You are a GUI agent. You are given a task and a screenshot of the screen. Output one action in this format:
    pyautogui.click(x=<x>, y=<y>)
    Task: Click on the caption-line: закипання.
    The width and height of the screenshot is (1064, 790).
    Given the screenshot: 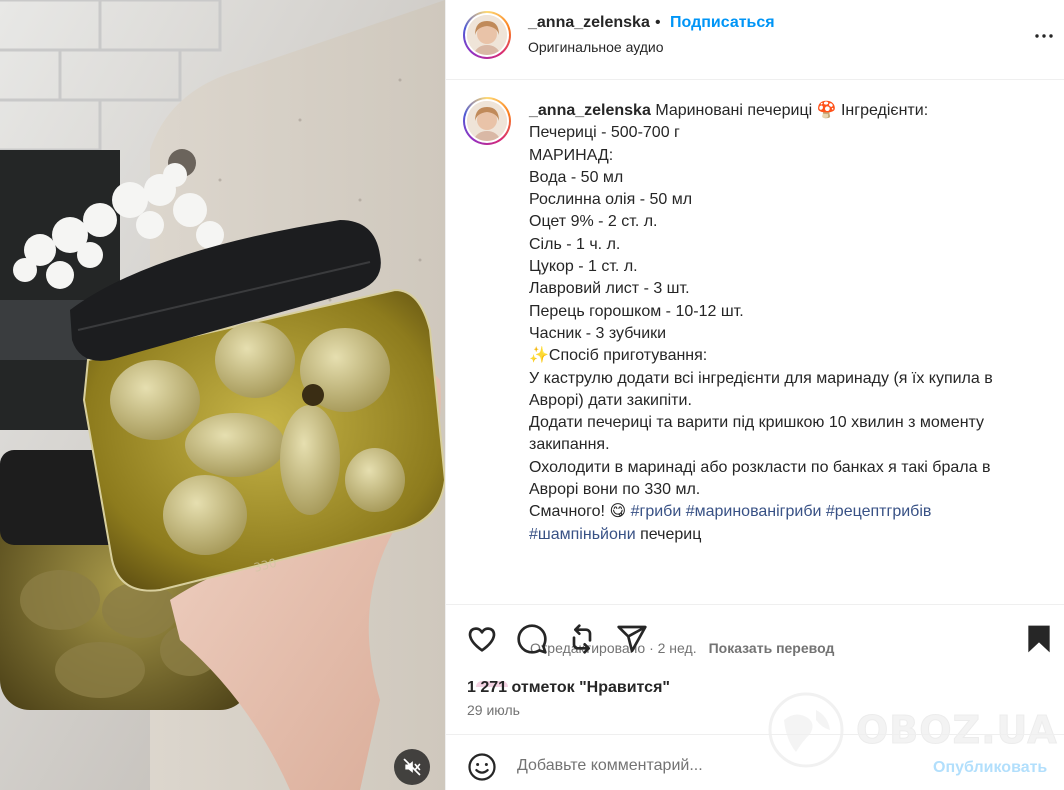 What is the action you would take?
    pyautogui.click(x=569, y=445)
    